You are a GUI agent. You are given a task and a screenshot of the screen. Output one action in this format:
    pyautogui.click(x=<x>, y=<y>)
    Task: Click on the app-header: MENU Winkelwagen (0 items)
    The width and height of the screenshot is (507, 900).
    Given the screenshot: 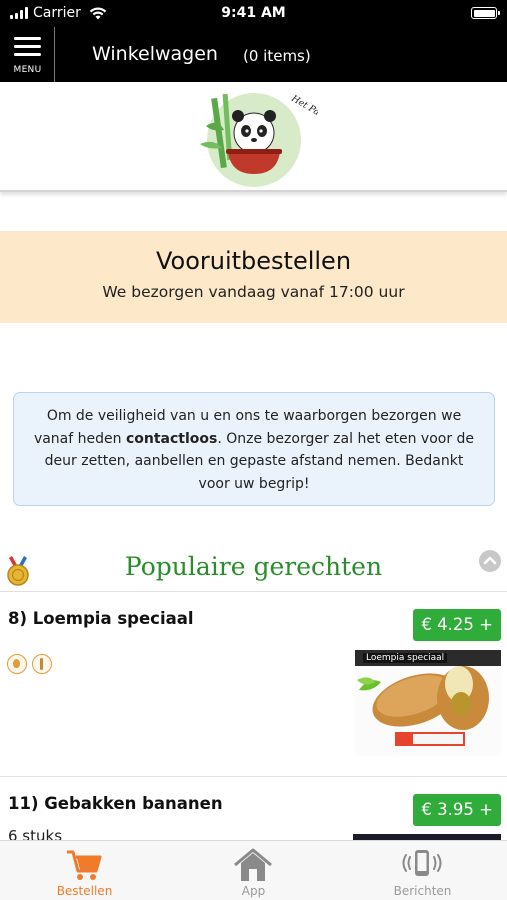 What is the action you would take?
    pyautogui.click(x=253, y=54)
    